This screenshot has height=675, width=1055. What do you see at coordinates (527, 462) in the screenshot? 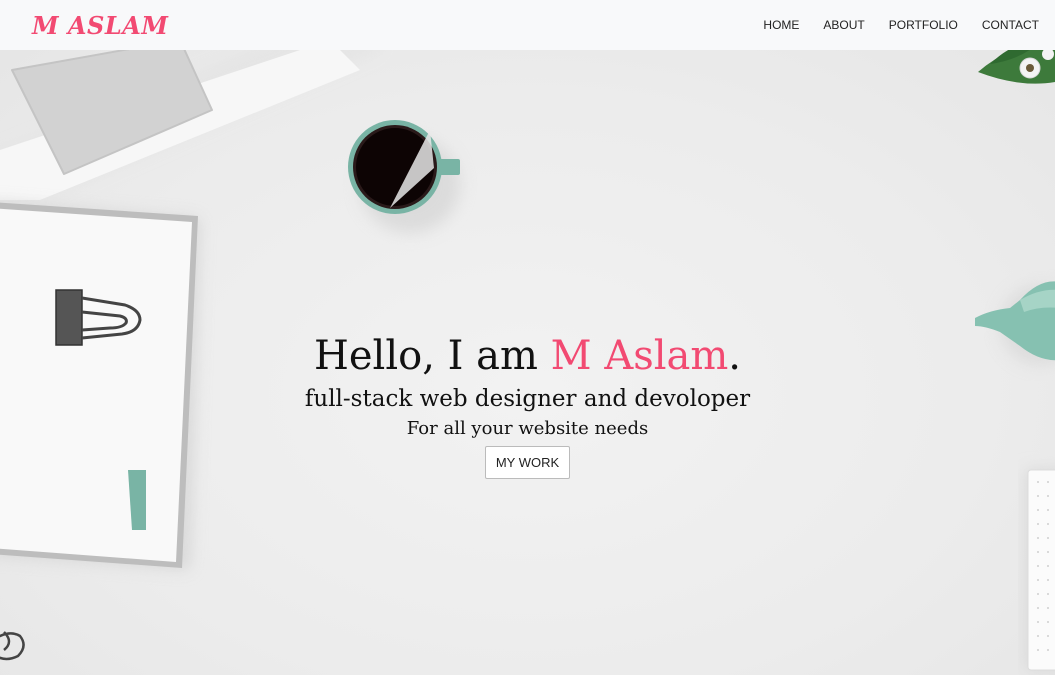
I see `my-work-button: MY WORK` at bounding box center [527, 462].